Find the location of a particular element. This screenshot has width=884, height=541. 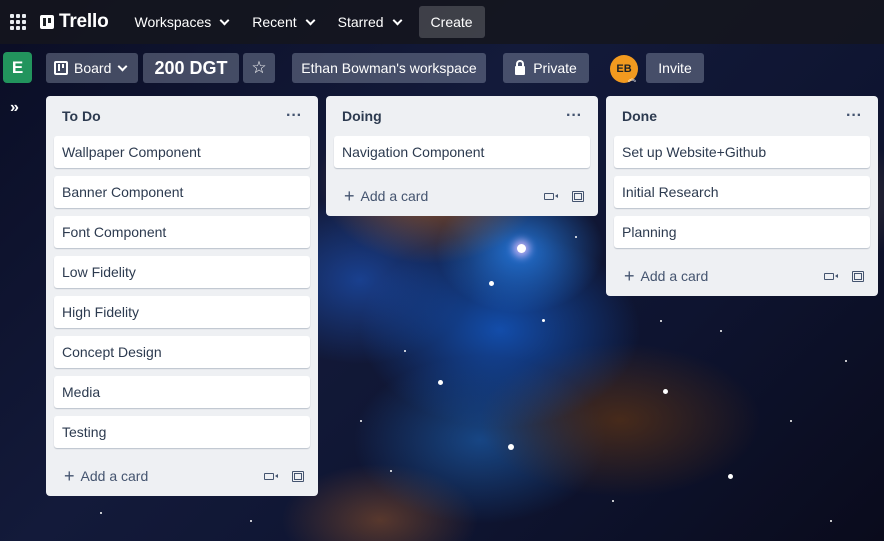

expand-sidebar-icon: » is located at coordinates (14, 108).